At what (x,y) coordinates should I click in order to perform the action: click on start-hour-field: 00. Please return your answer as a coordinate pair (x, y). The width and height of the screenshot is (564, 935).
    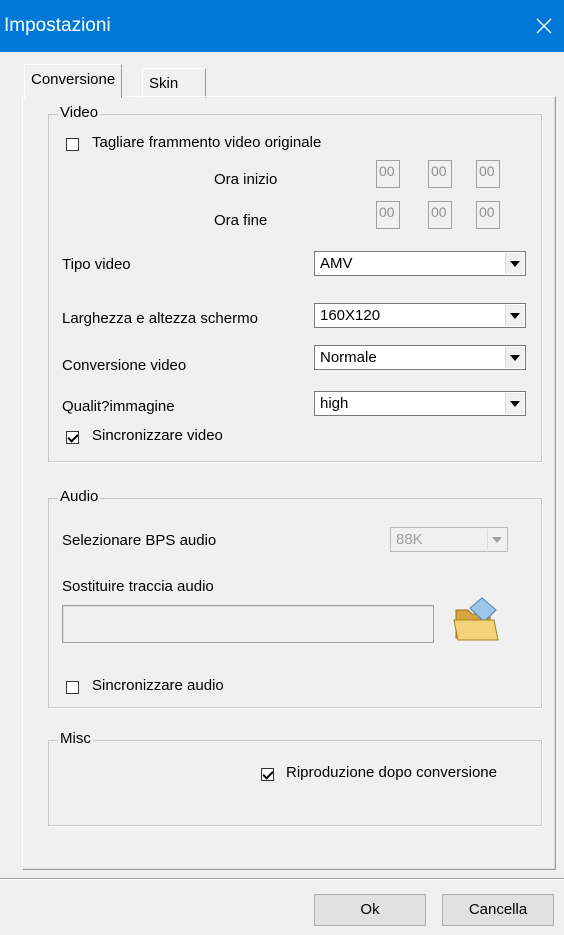
    Looking at the image, I should click on (388, 174).